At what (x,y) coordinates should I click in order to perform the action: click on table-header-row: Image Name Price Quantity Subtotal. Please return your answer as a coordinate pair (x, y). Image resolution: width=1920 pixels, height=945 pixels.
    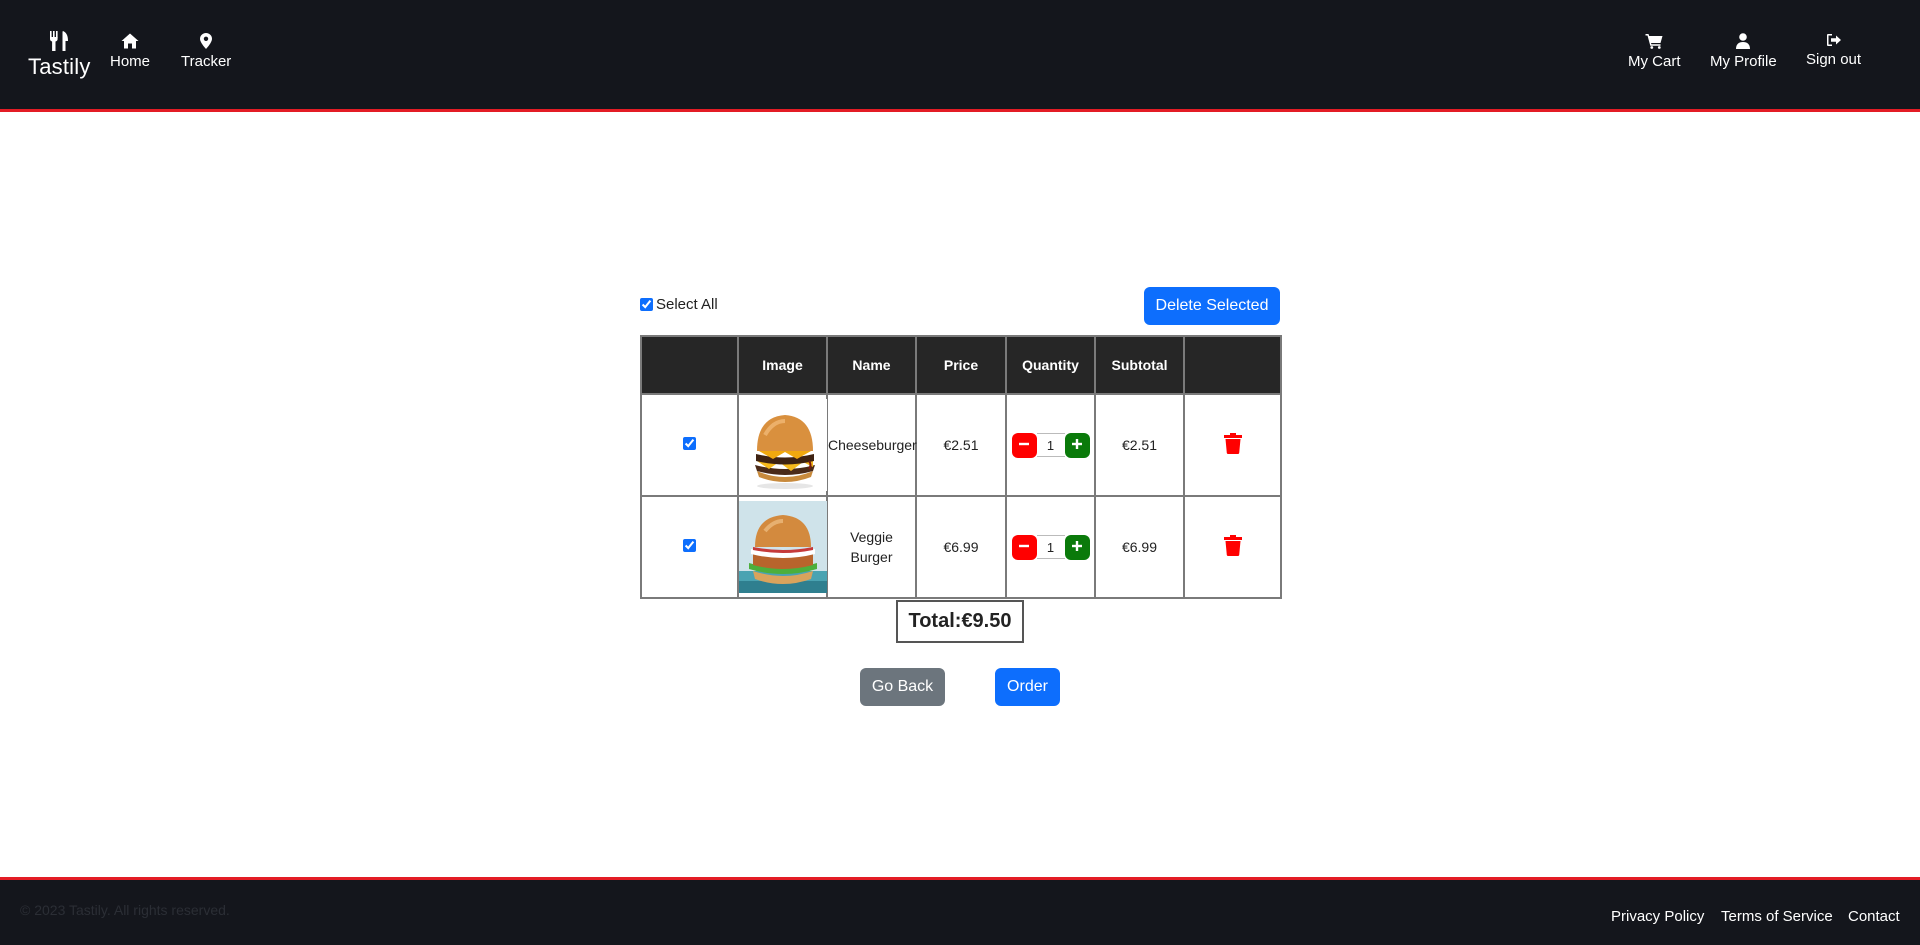
    Looking at the image, I should click on (961, 365).